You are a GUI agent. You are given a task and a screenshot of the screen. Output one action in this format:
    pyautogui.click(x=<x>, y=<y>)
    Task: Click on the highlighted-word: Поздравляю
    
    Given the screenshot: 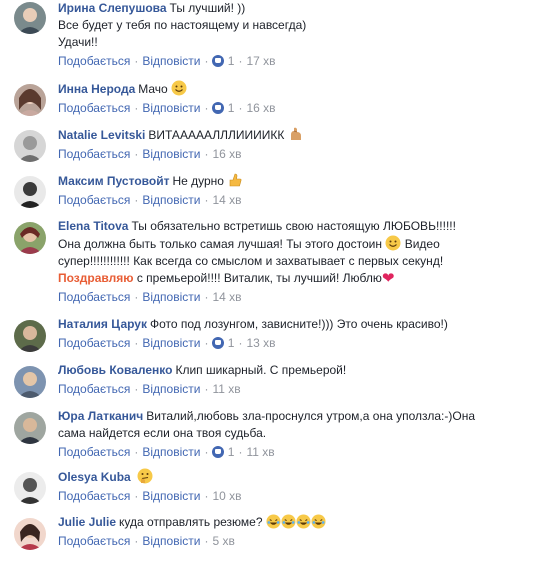 What is the action you would take?
    pyautogui.click(x=96, y=278)
    